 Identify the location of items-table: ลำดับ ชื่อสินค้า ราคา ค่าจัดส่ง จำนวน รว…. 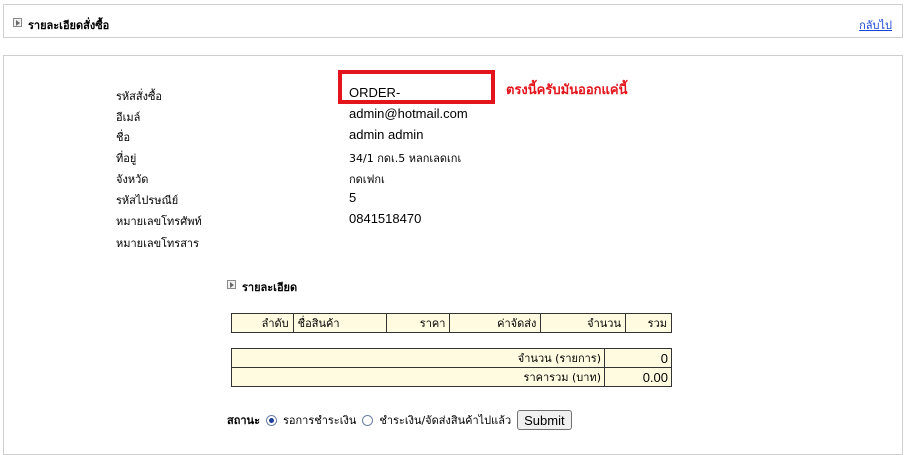
(452, 323).